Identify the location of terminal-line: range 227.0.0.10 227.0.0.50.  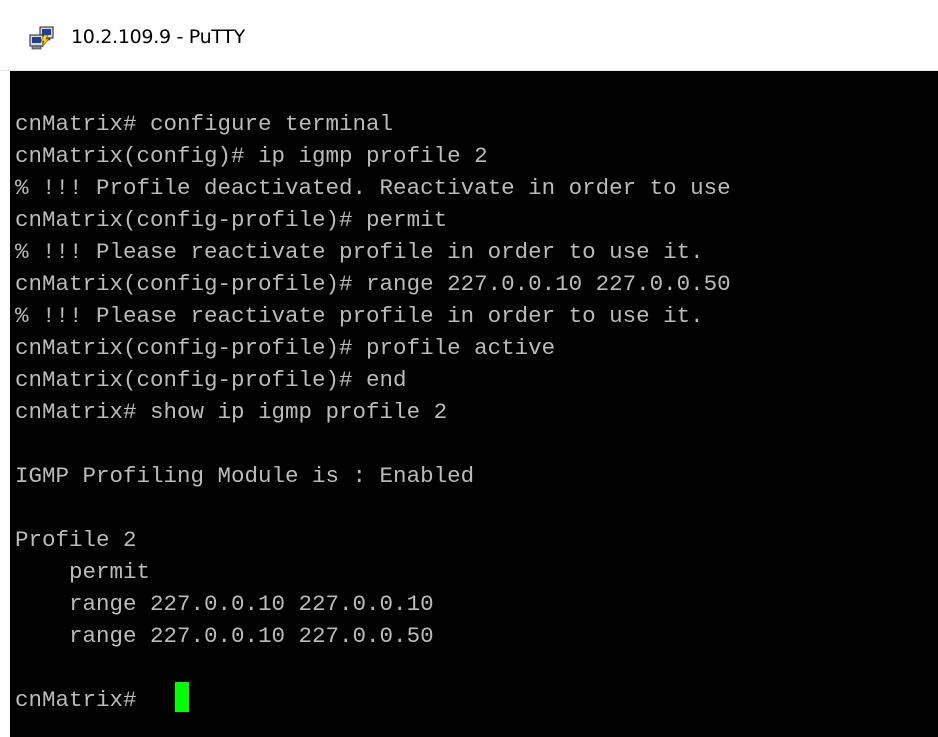
(224, 636).